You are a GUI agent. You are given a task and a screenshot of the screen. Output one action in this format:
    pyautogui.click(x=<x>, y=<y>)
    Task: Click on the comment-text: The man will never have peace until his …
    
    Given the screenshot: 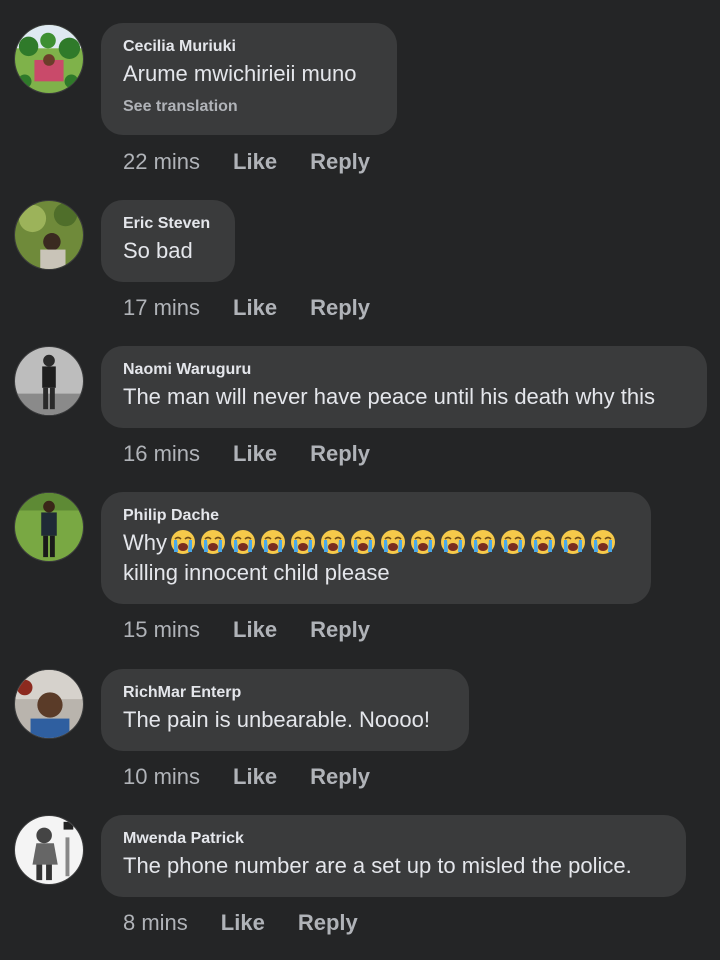 What is the action you would take?
    pyautogui.click(x=389, y=396)
    